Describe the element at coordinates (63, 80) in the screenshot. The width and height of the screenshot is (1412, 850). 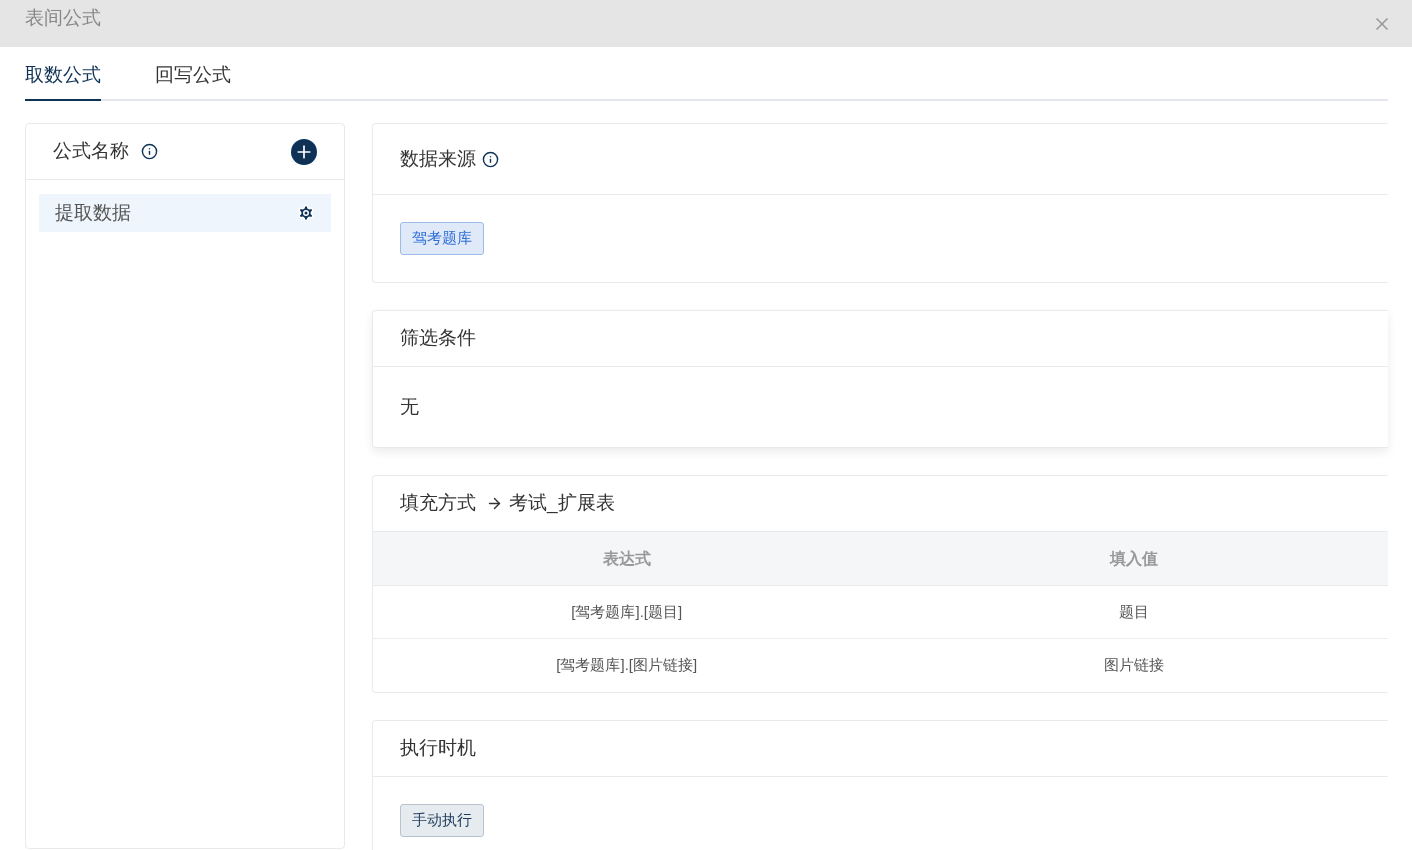
I see `tab: 取数公式` at that location.